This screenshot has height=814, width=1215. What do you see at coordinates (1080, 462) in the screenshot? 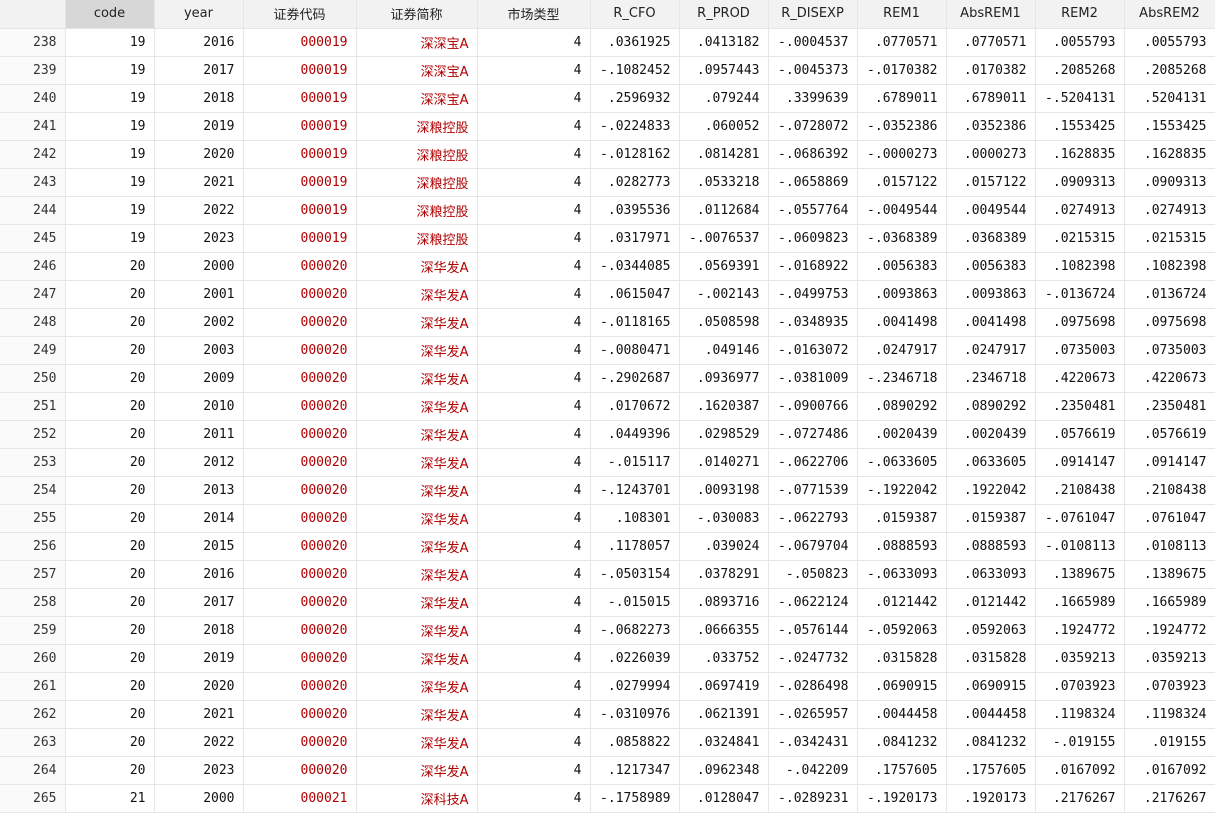
I see `cell-rem2: .0914147` at bounding box center [1080, 462].